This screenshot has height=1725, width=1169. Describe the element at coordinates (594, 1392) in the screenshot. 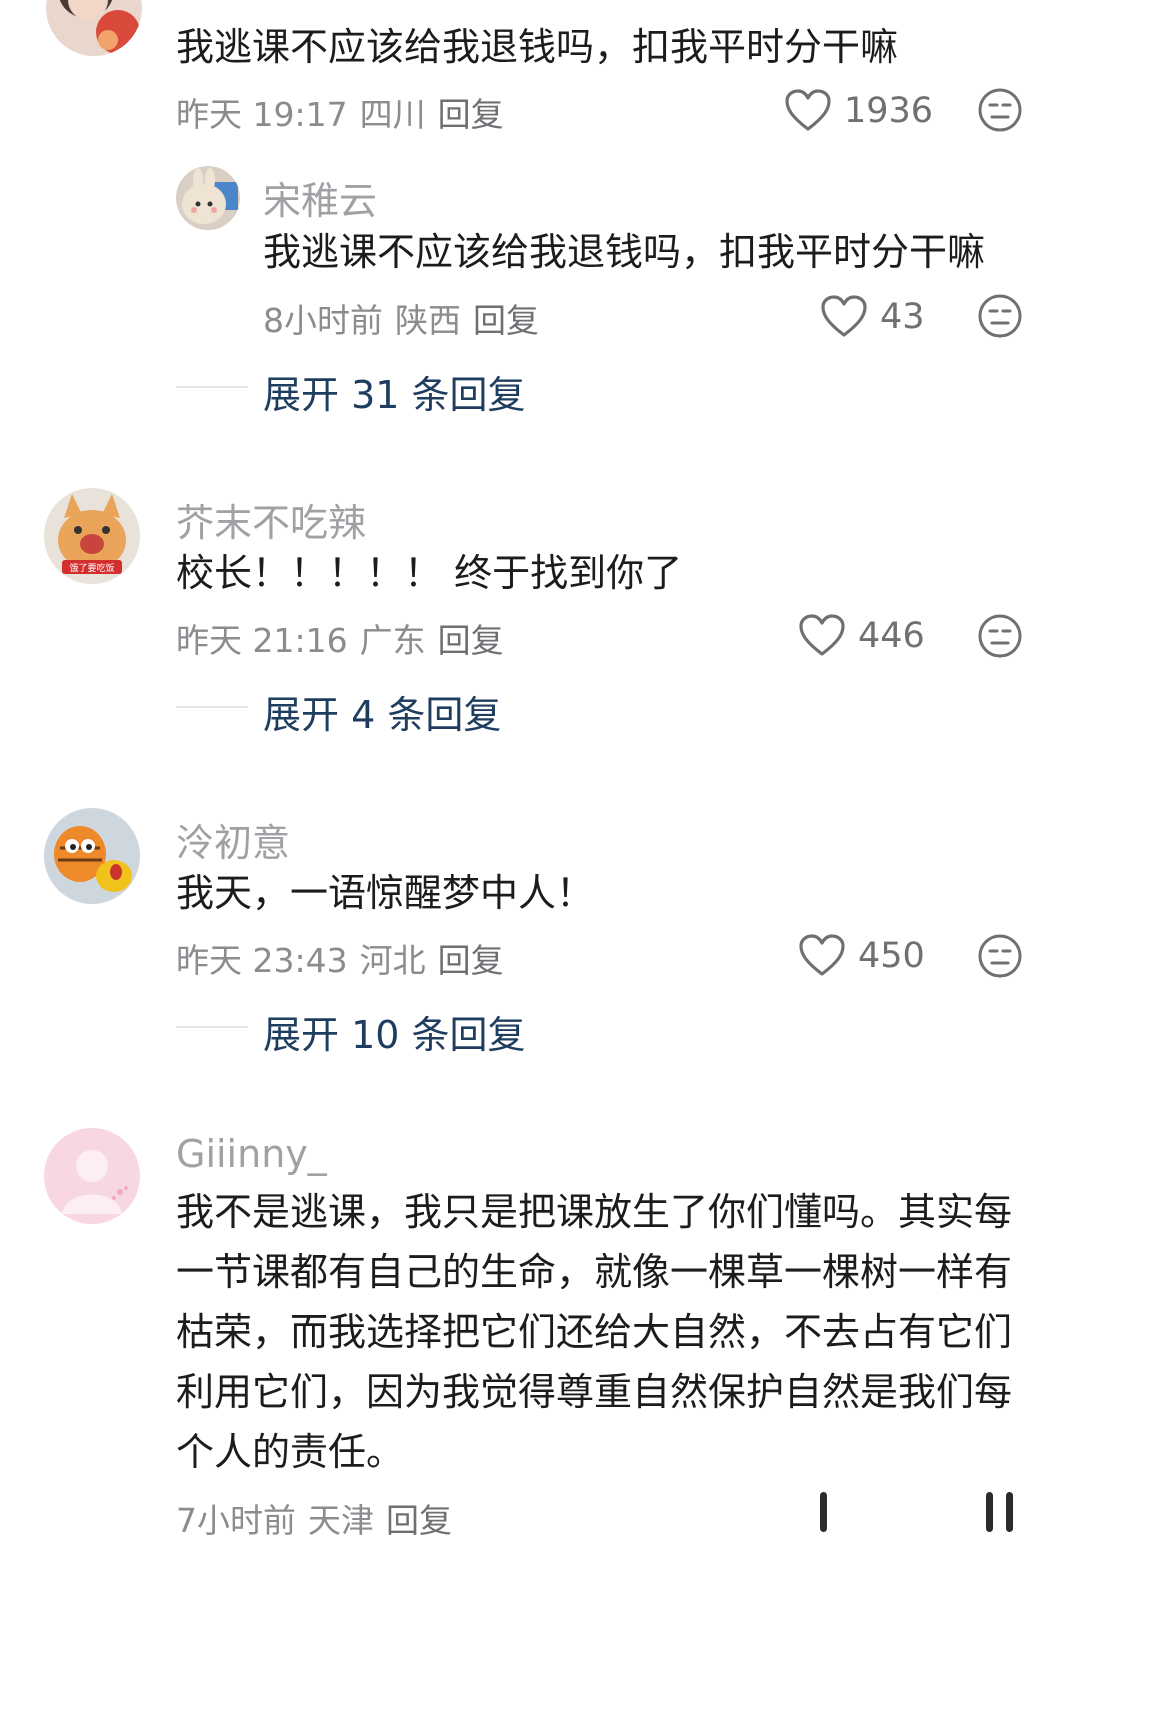

I see `comment-text-line: 利用它们，因为我觉得尊重自然保护自然是我们每` at that location.